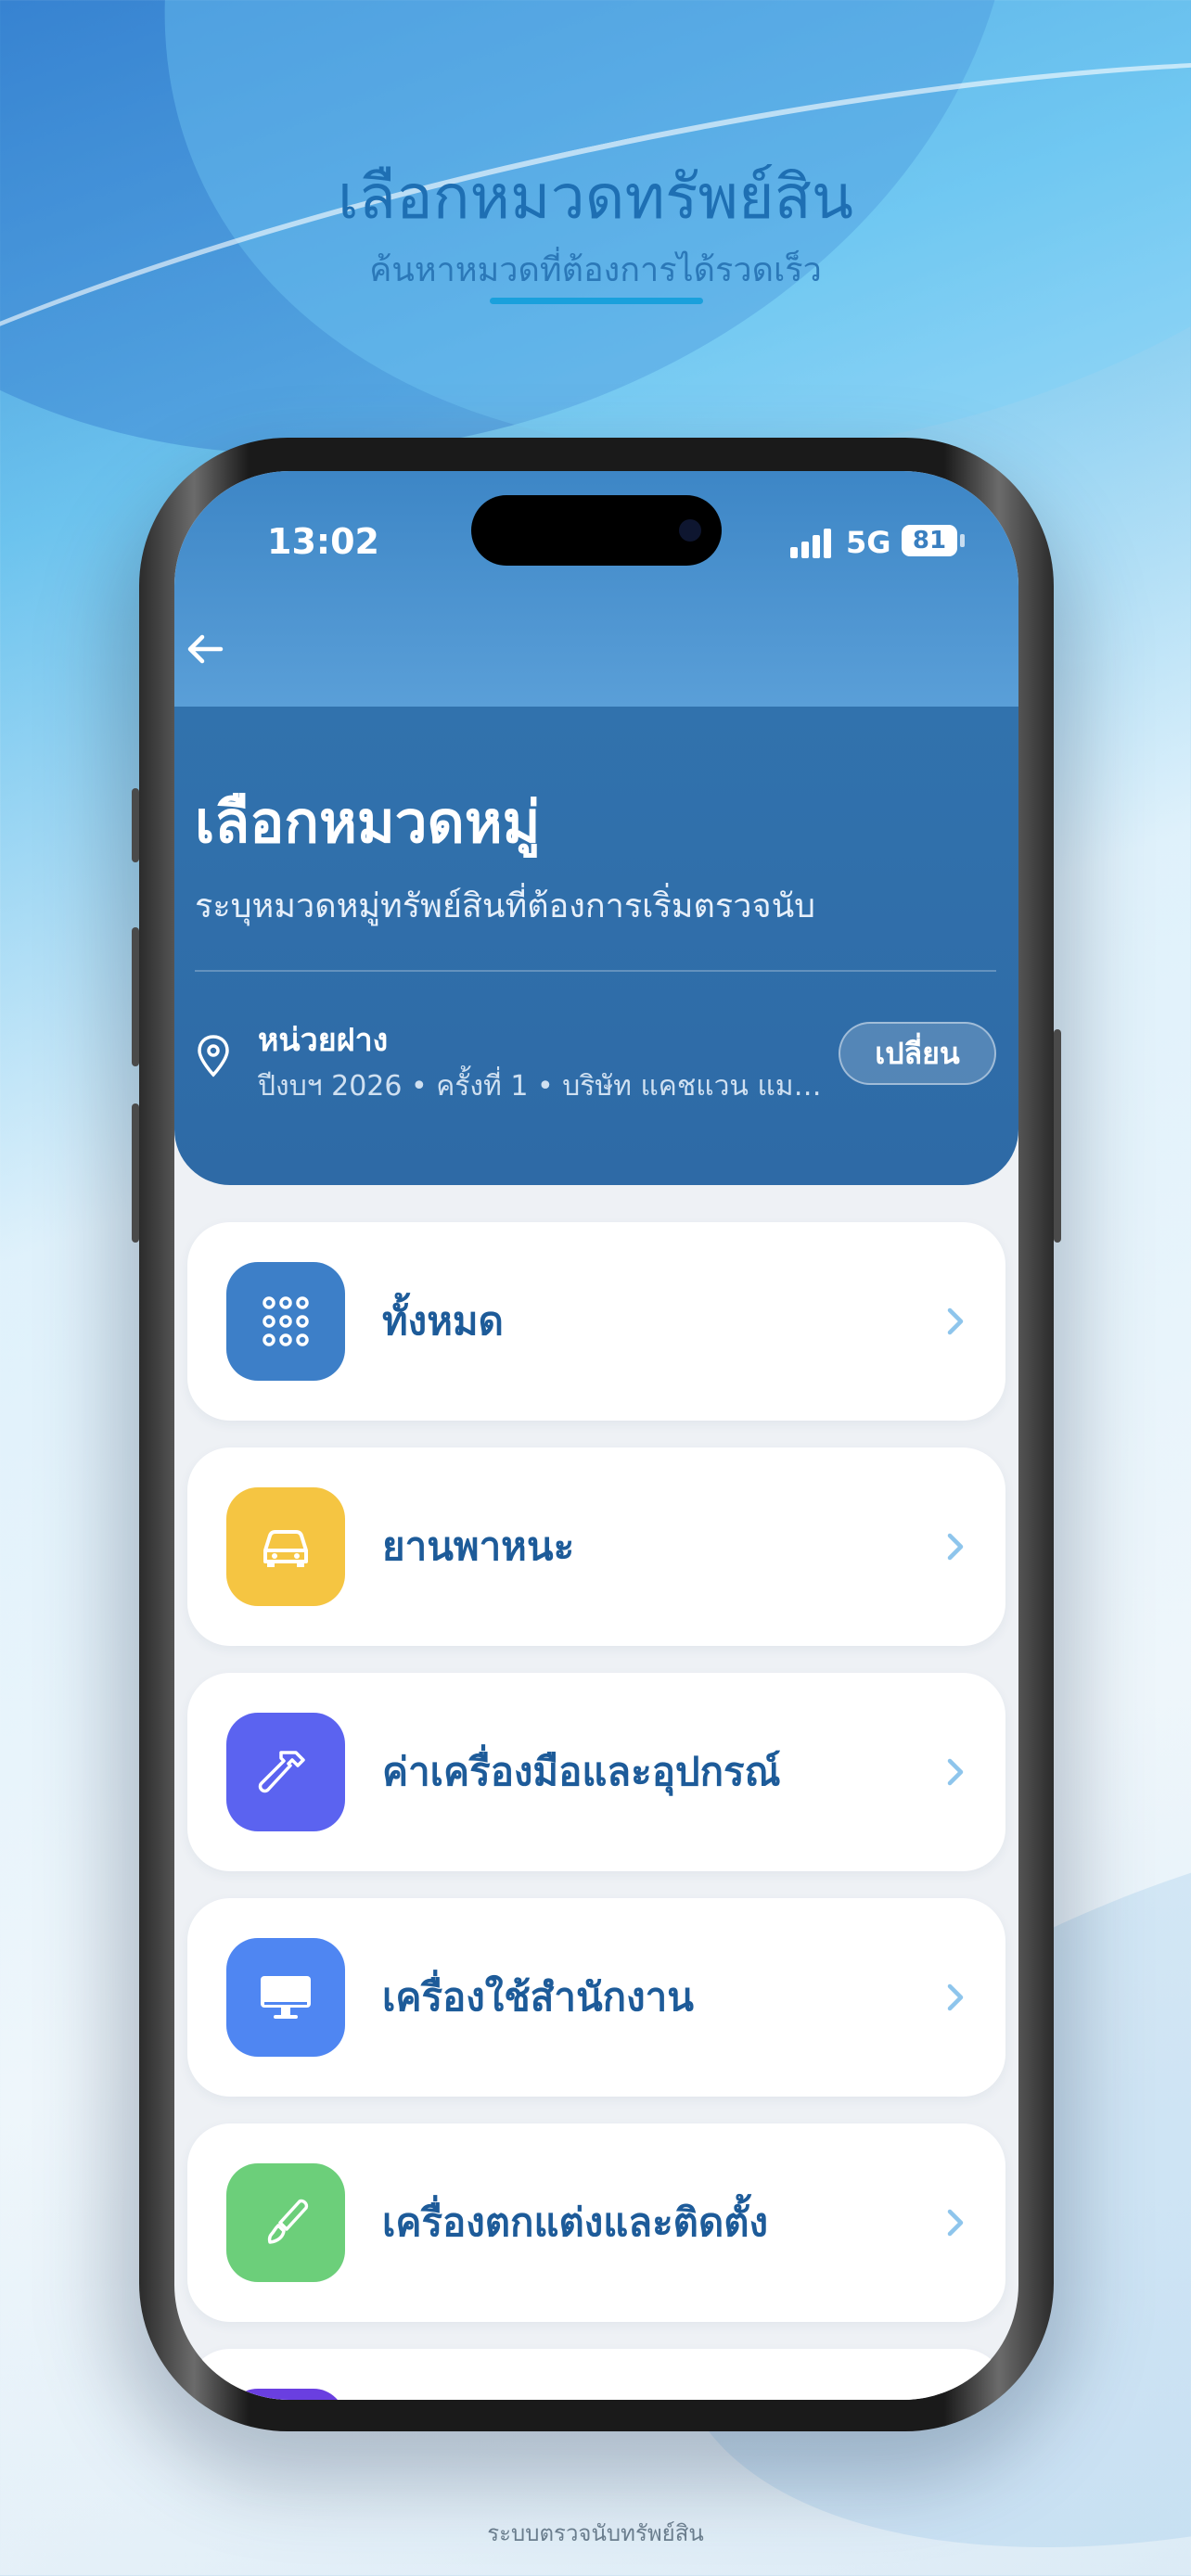 This screenshot has height=2576, width=1191. I want to click on category-card-office: เครื่องใช้สำนักงาน, so click(596, 1997).